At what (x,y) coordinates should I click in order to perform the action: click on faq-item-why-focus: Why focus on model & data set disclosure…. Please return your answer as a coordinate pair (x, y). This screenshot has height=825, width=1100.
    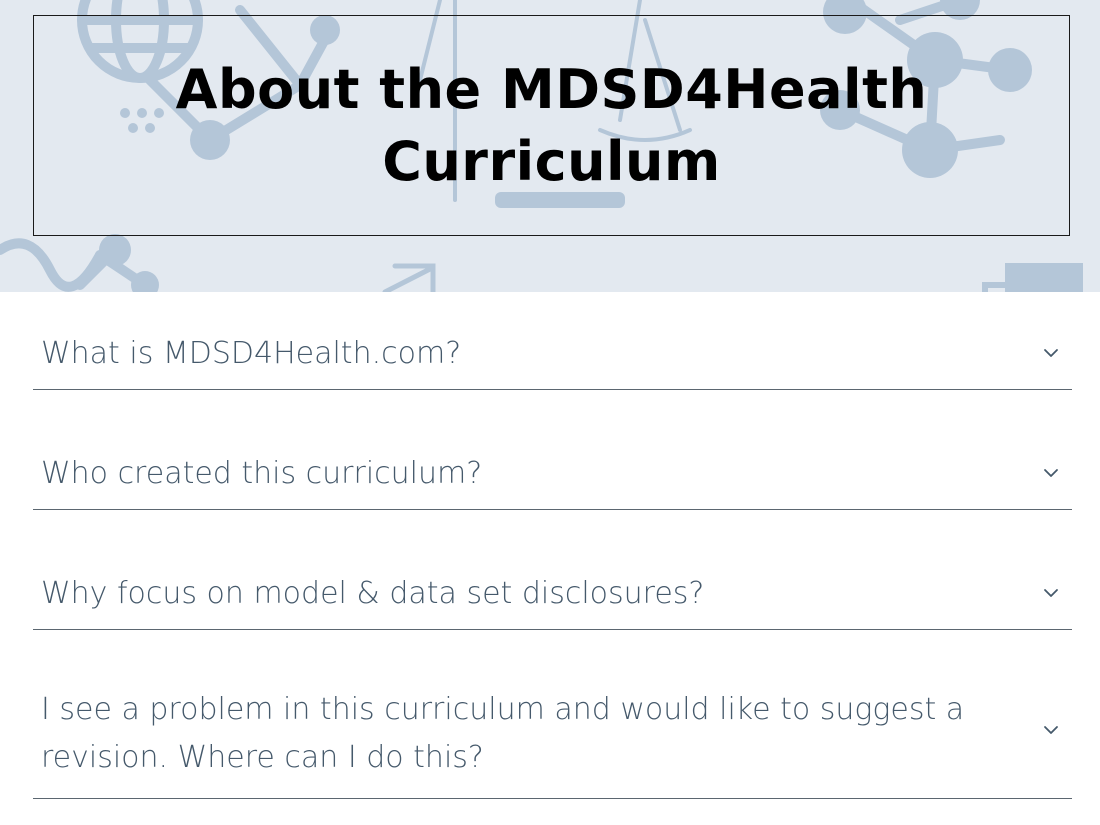
    Looking at the image, I should click on (552, 581).